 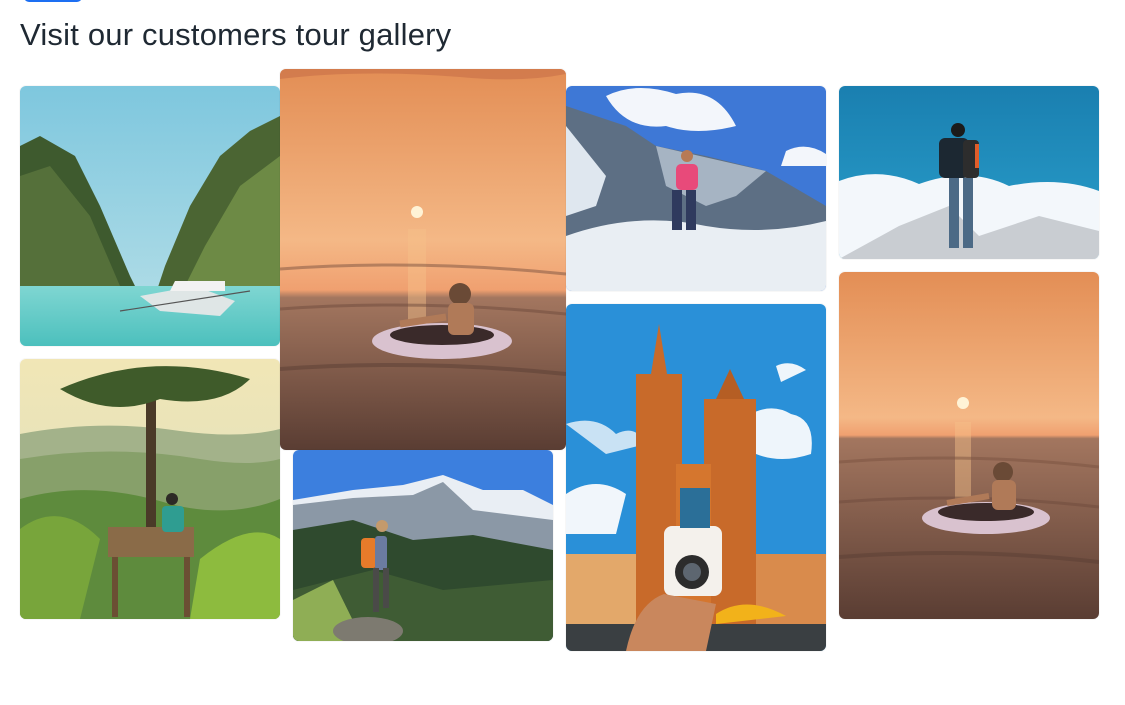 What do you see at coordinates (150, 489) in the screenshot?
I see `gallery-image-treehouse-view` at bounding box center [150, 489].